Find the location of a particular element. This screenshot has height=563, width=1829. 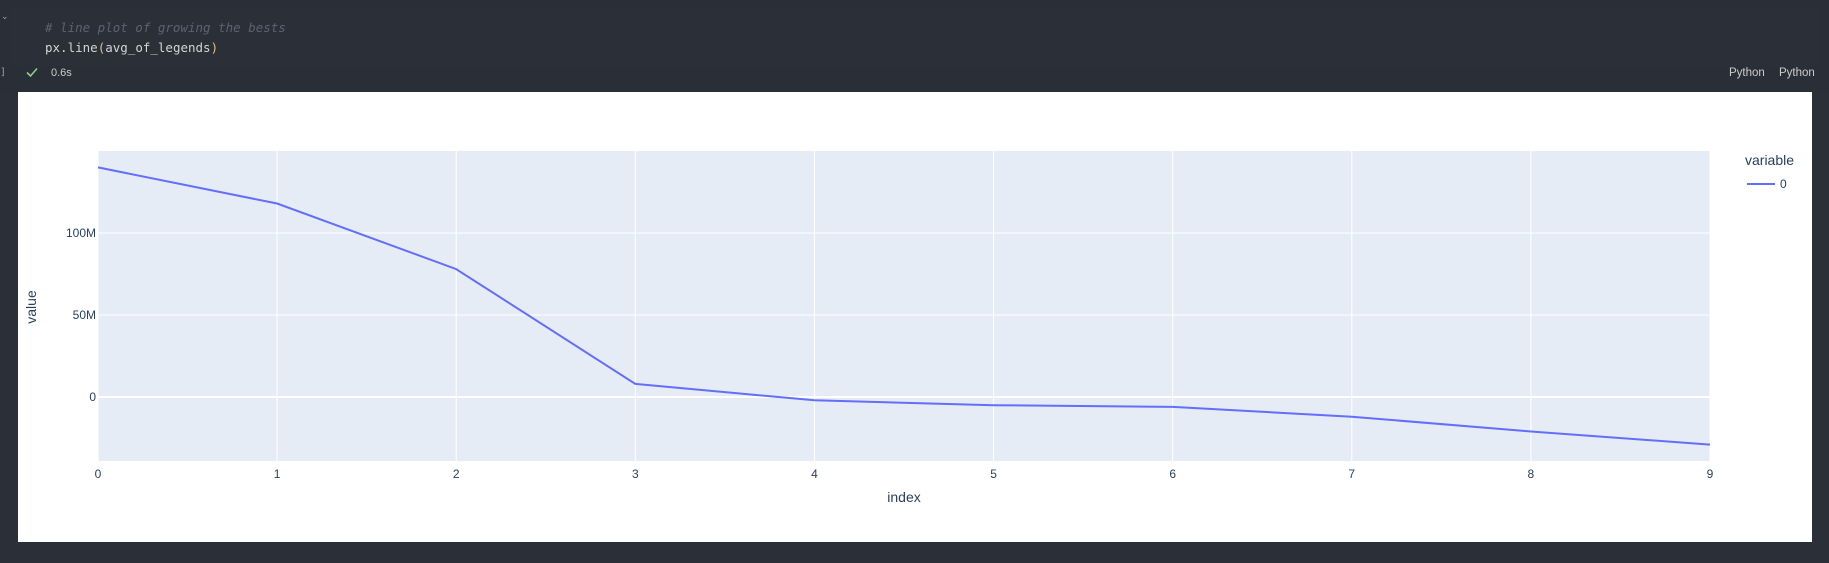

code-statement: px.line(avg_of_legends) is located at coordinates (131, 47).